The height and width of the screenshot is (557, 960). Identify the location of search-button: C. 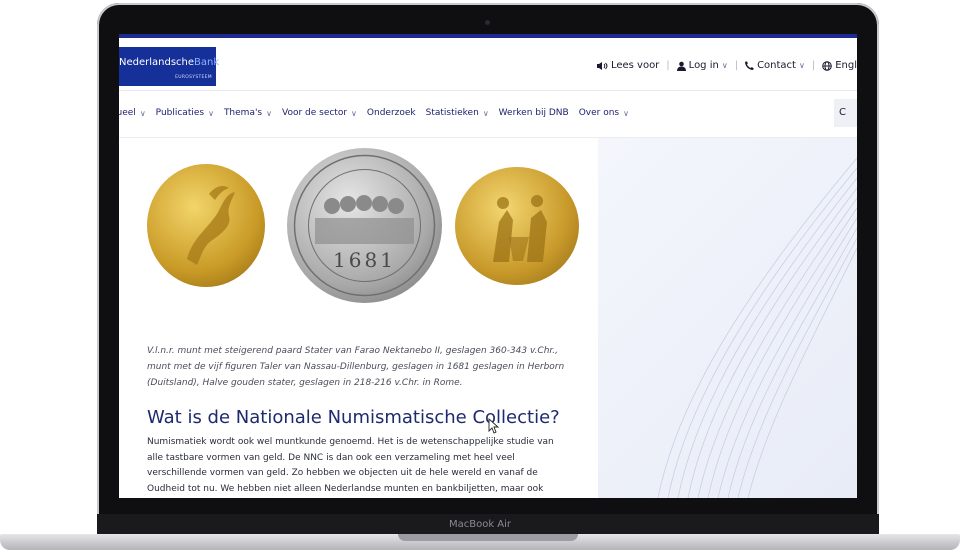
(845, 113).